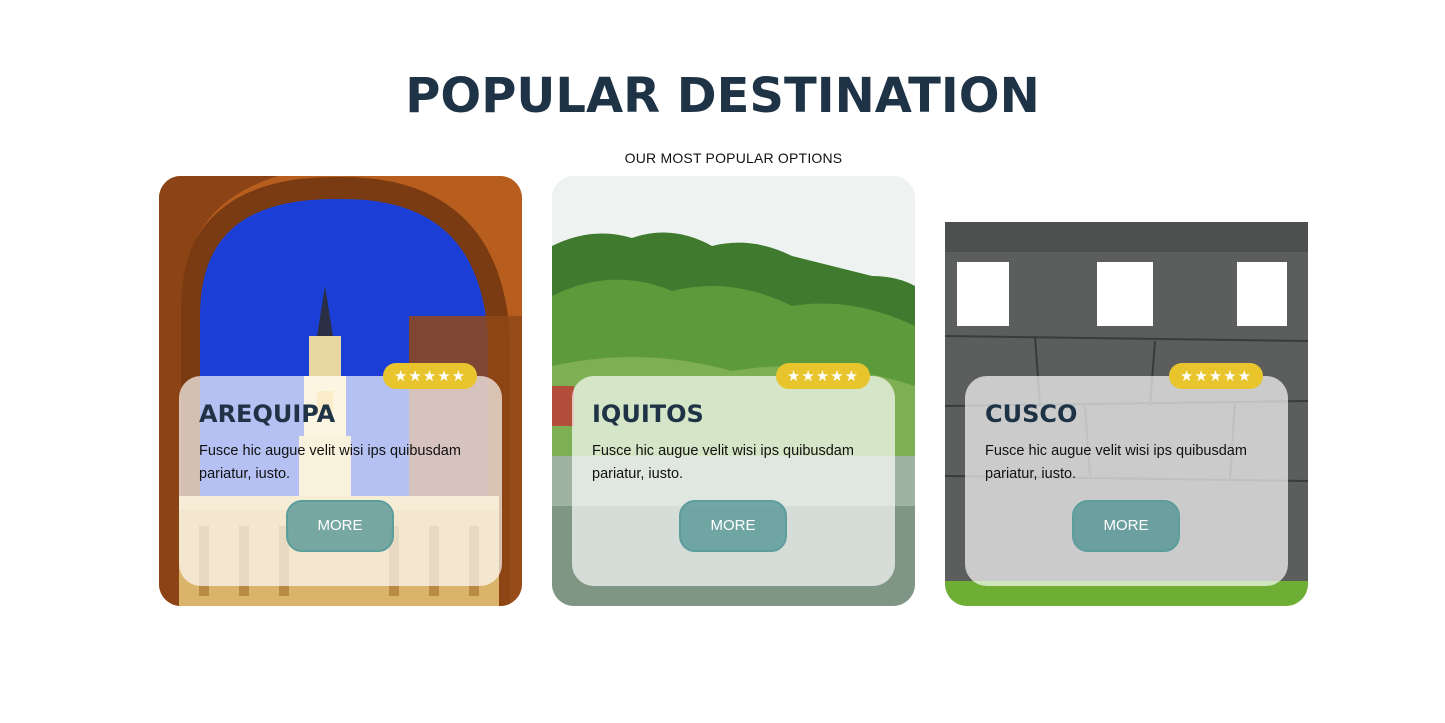 This screenshot has width=1445, height=723. What do you see at coordinates (267, 414) in the screenshot?
I see `card-title: AREQUIPA` at bounding box center [267, 414].